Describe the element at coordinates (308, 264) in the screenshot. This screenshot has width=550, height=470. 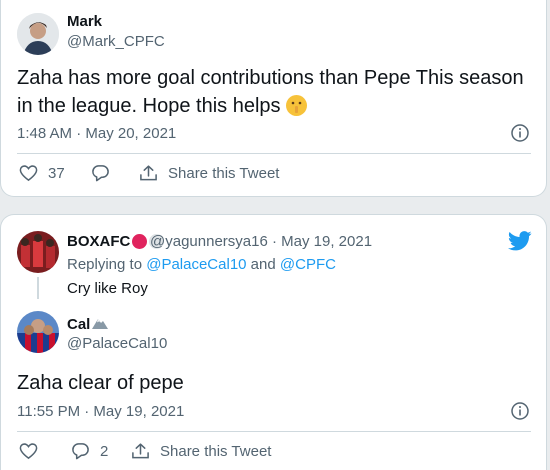
I see `mention-cpfc: @CPFC` at that location.